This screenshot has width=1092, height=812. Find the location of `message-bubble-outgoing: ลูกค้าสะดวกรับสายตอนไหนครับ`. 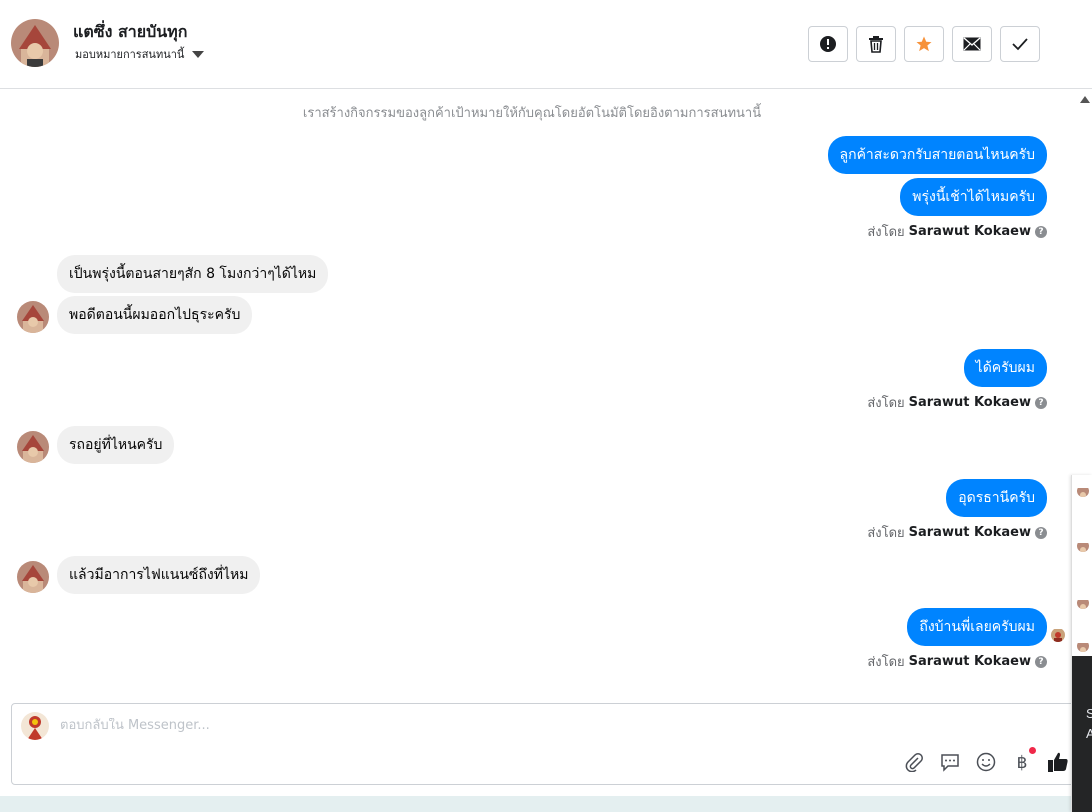

message-bubble-outgoing: ลูกค้าสะดวกรับสายตอนไหนครับ is located at coordinates (937, 155).